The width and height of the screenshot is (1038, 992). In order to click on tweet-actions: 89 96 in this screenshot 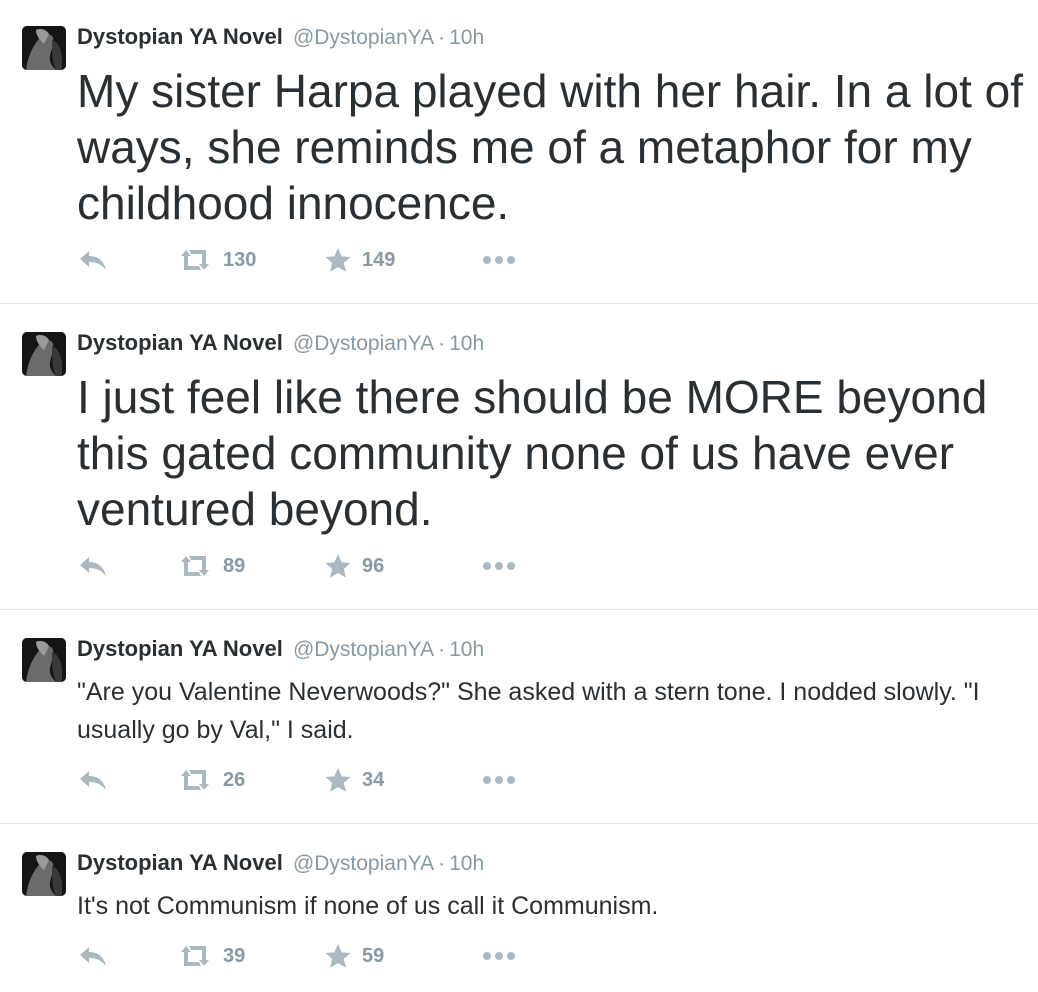, I will do `click(327, 566)`.